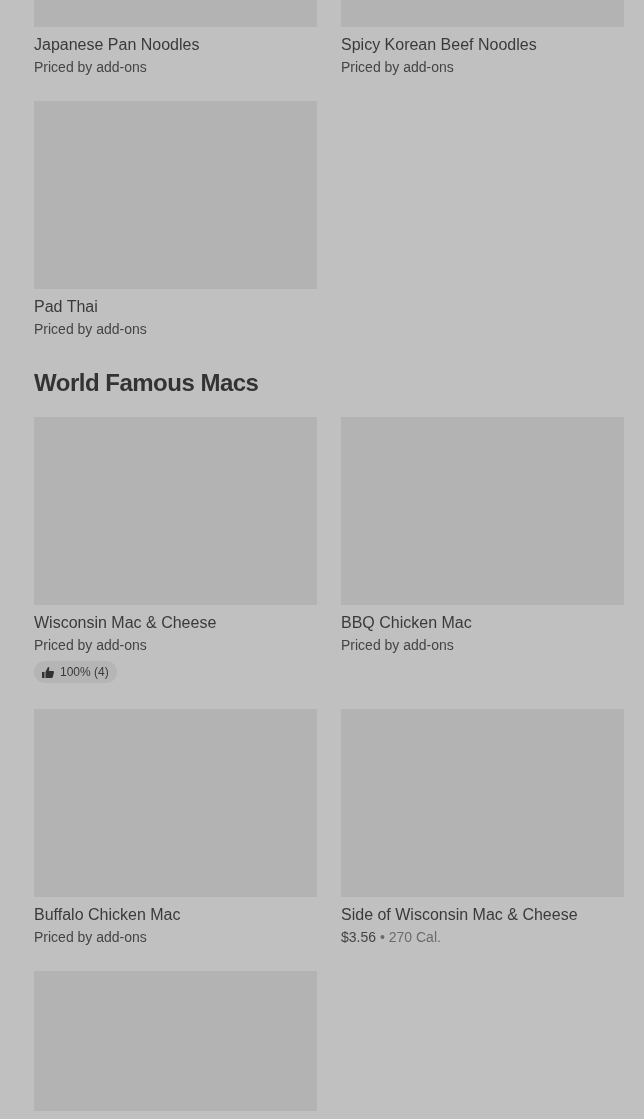 This screenshot has height=1119, width=644. Describe the element at coordinates (414, 936) in the screenshot. I see `calorie-count: 270 Cal.` at that location.